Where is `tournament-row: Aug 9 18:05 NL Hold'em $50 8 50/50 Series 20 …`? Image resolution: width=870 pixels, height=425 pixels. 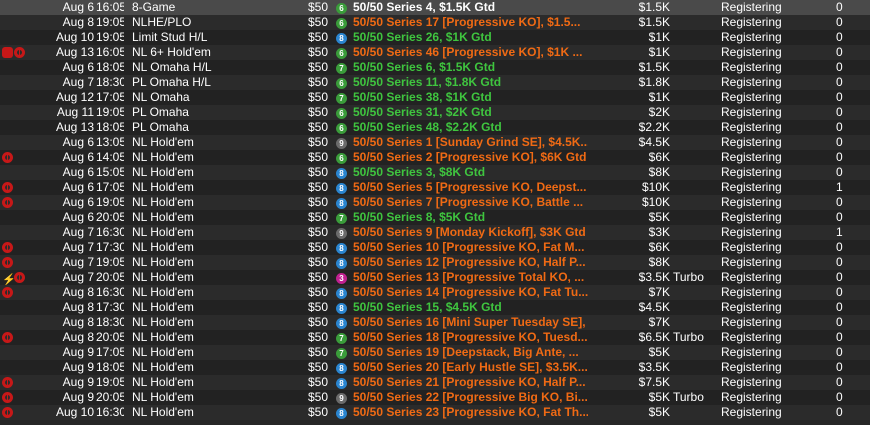
tournament-row: Aug 9 18:05 NL Hold'em $50 8 50/50 Series 20 … is located at coordinates (435, 367).